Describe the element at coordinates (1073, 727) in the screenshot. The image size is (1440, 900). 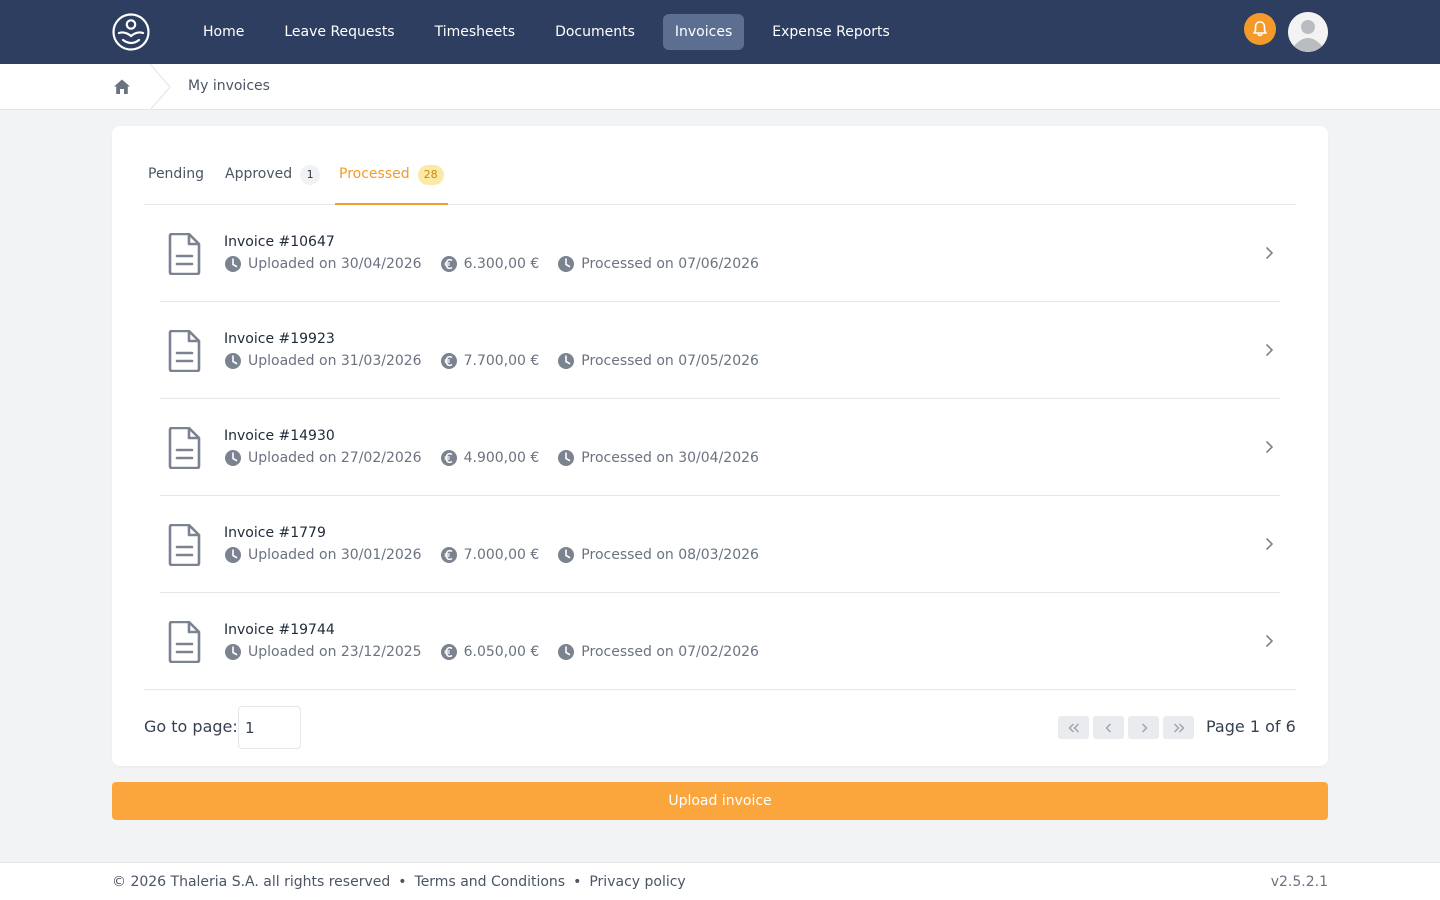
I see `first-page-icon` at that location.